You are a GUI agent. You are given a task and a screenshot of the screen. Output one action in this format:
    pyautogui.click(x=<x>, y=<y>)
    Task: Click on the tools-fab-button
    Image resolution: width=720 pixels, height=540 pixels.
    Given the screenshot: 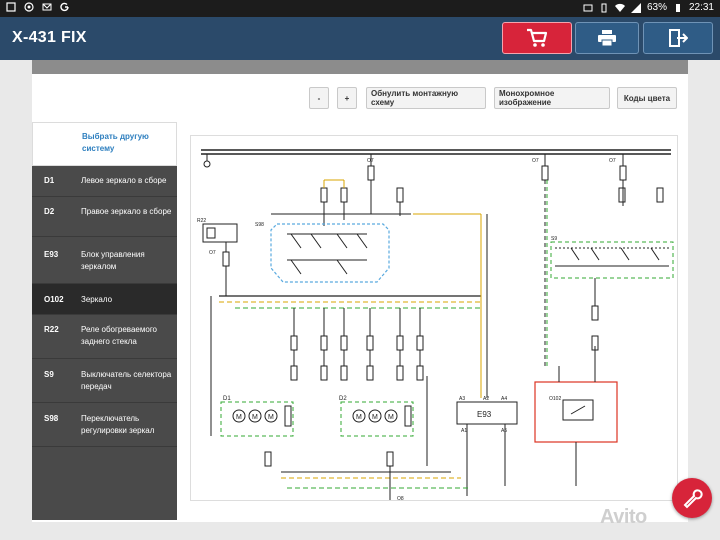 What is the action you would take?
    pyautogui.click(x=692, y=498)
    